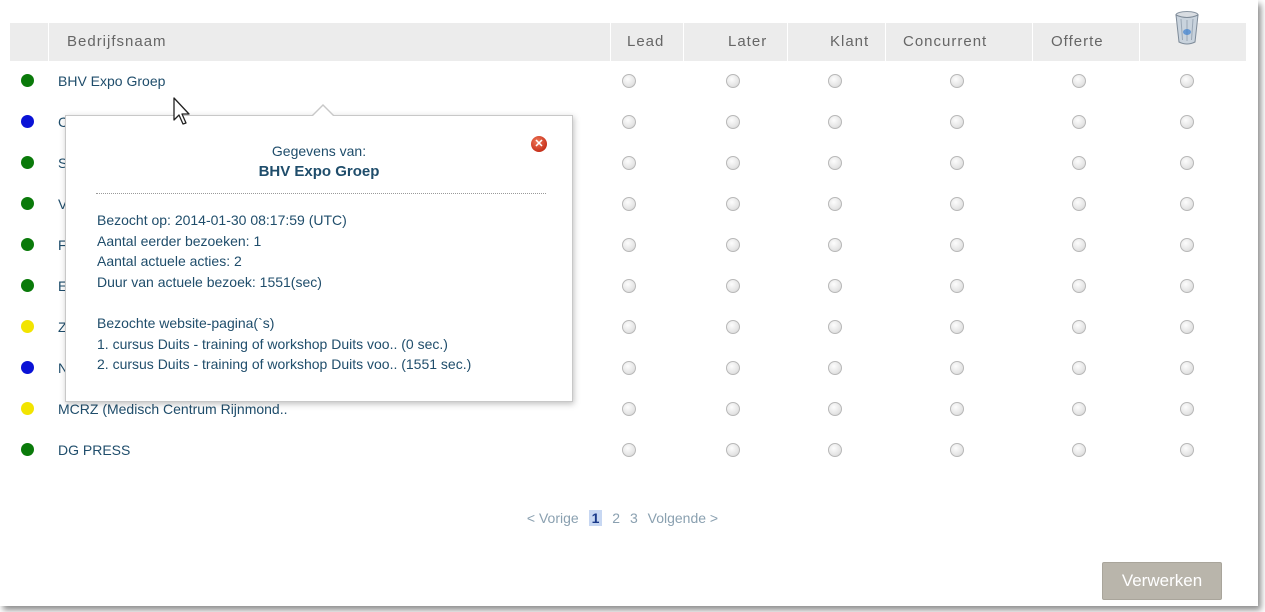 The height and width of the screenshot is (612, 1265). What do you see at coordinates (321, 193) in the screenshot?
I see `popup-divider` at bounding box center [321, 193].